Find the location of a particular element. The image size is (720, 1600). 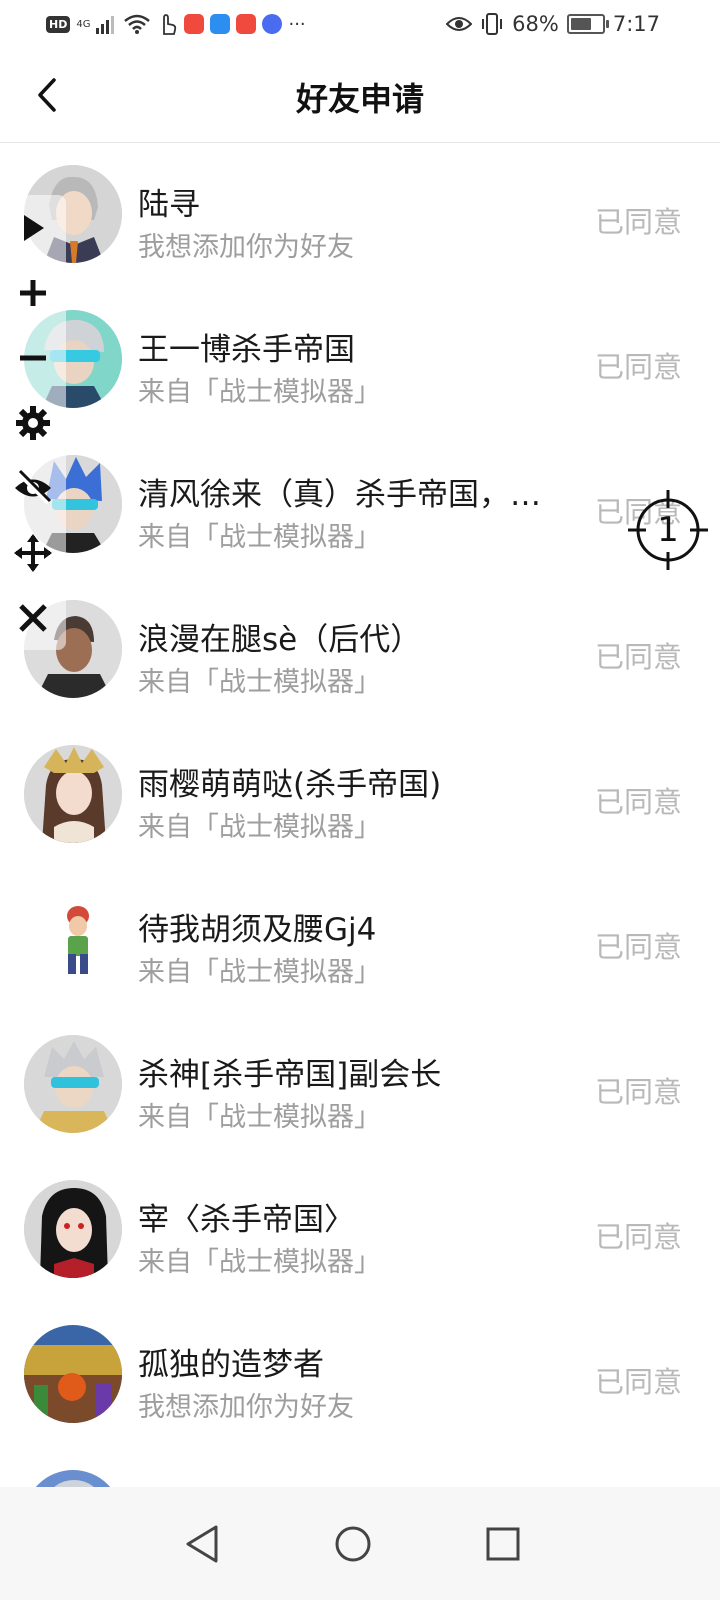

play-button is located at coordinates (33, 228).